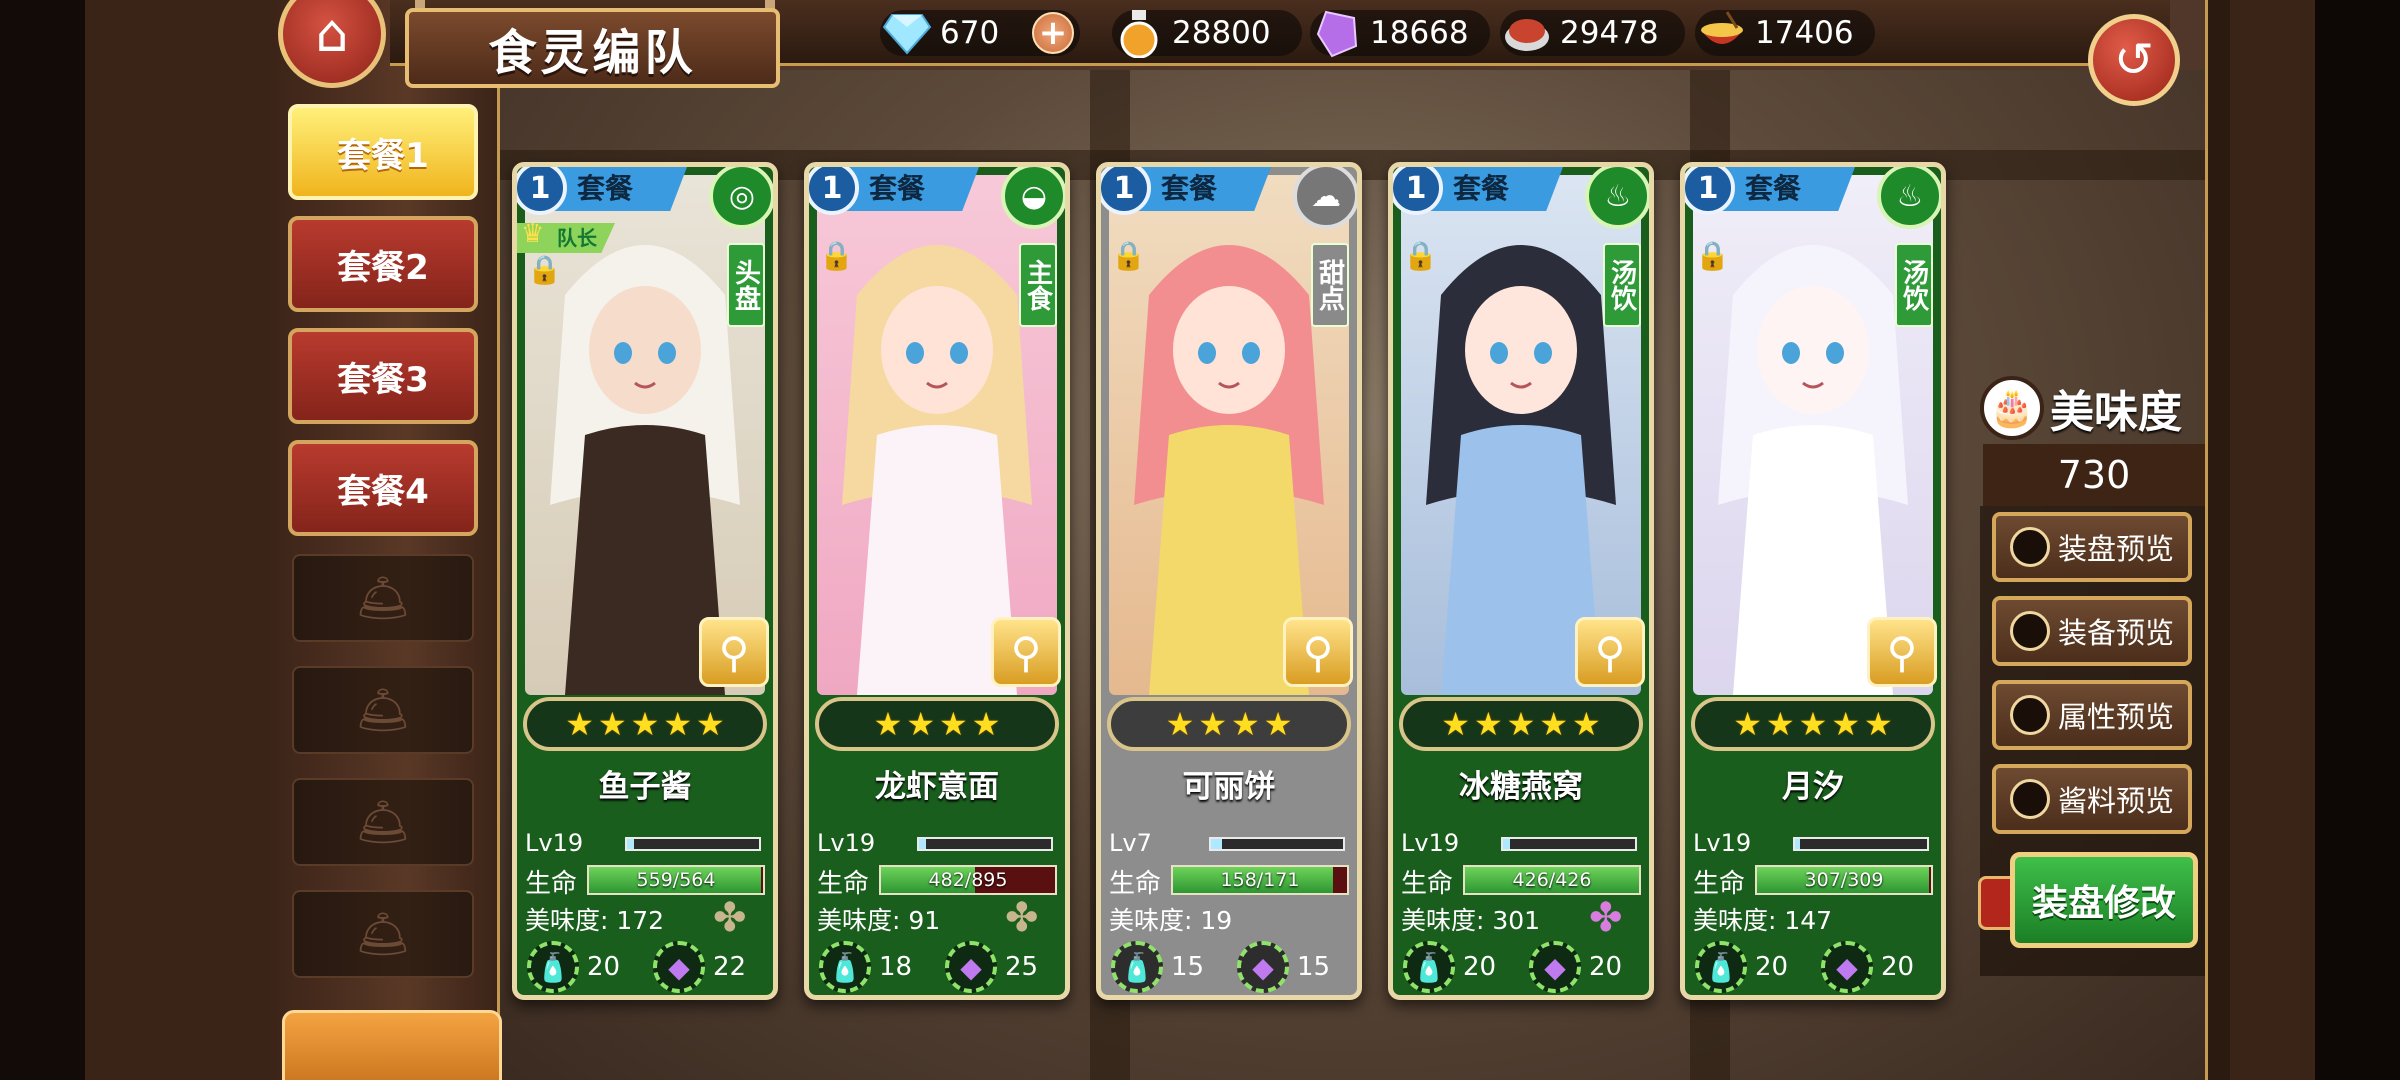 This screenshot has width=2400, height=1080. What do you see at coordinates (392, 1045) in the screenshot?
I see `bottom-left-plate` at bounding box center [392, 1045].